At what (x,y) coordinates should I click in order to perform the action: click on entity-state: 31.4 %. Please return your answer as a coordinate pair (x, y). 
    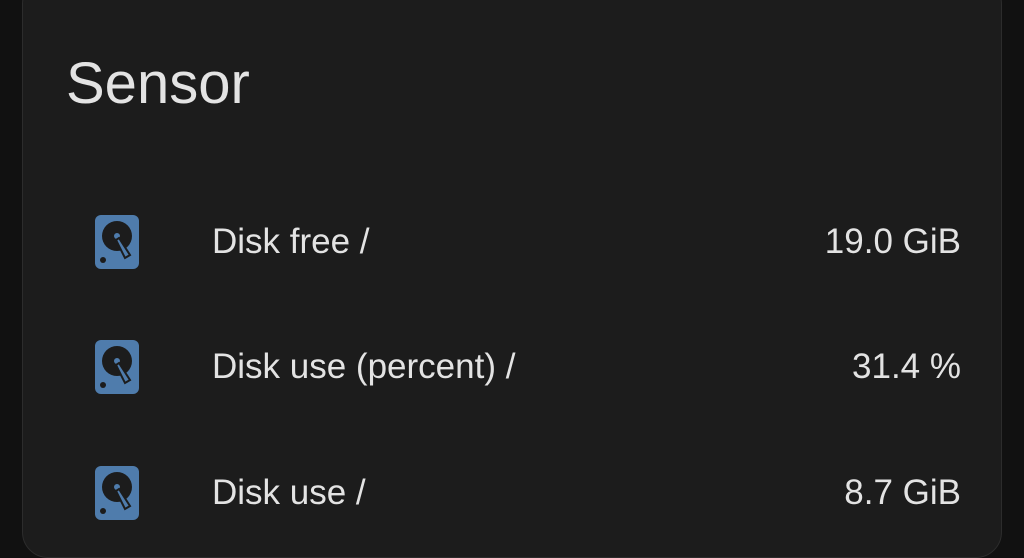
    Looking at the image, I should click on (906, 366).